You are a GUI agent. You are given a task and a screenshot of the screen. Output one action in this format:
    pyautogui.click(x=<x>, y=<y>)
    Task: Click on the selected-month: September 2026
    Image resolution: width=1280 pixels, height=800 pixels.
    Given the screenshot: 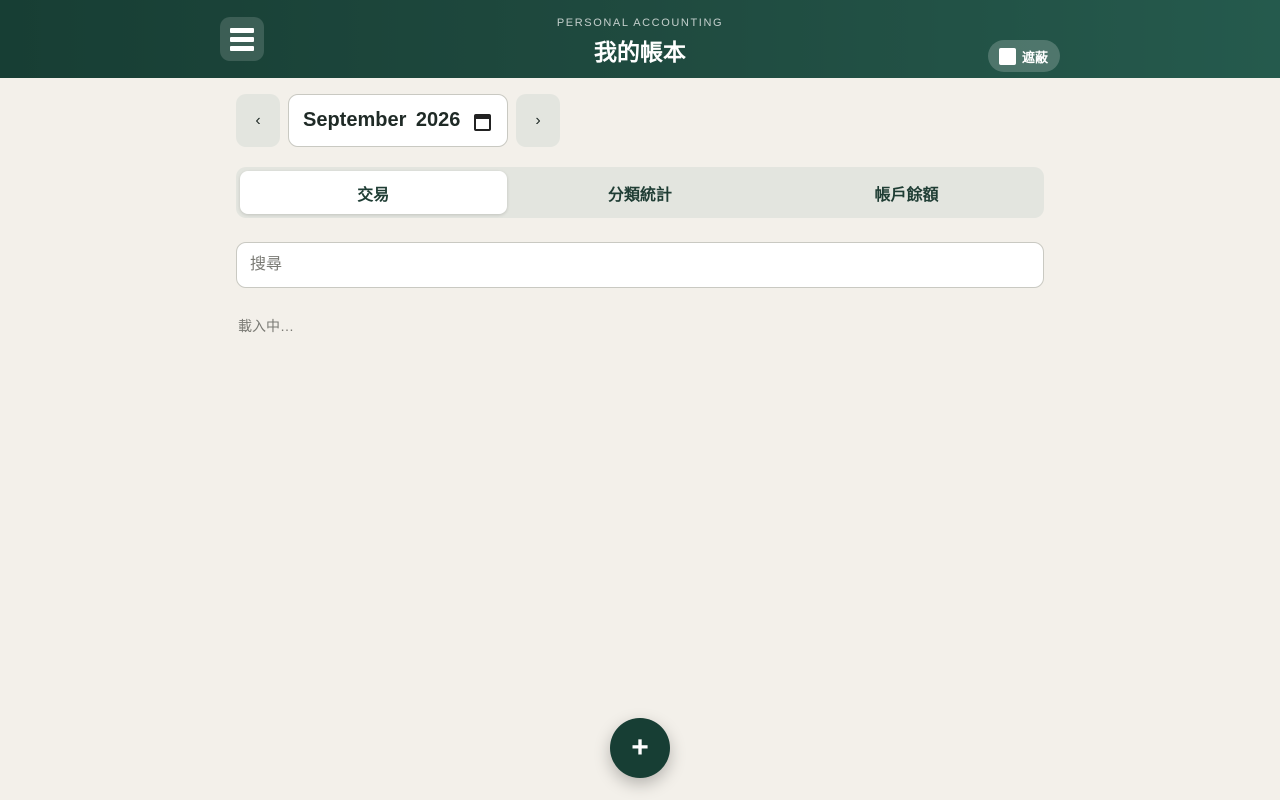 What is the action you would take?
    pyautogui.click(x=382, y=120)
    